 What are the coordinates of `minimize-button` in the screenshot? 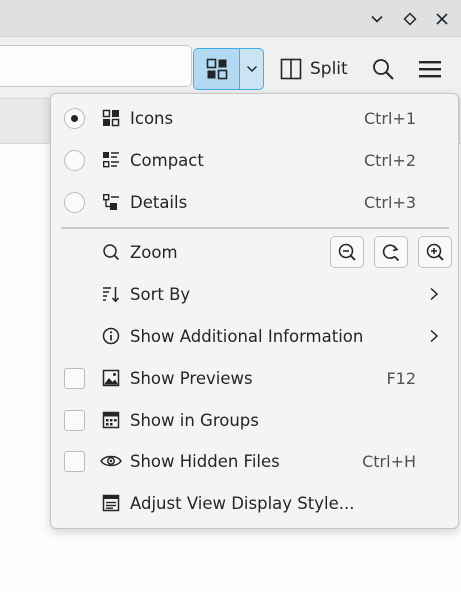 It's located at (377, 19).